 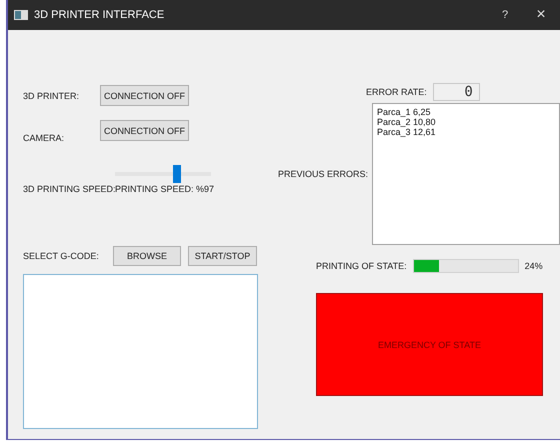 I want to click on speed-label: 3D PRINTING SPEED:, so click(x=69, y=189).